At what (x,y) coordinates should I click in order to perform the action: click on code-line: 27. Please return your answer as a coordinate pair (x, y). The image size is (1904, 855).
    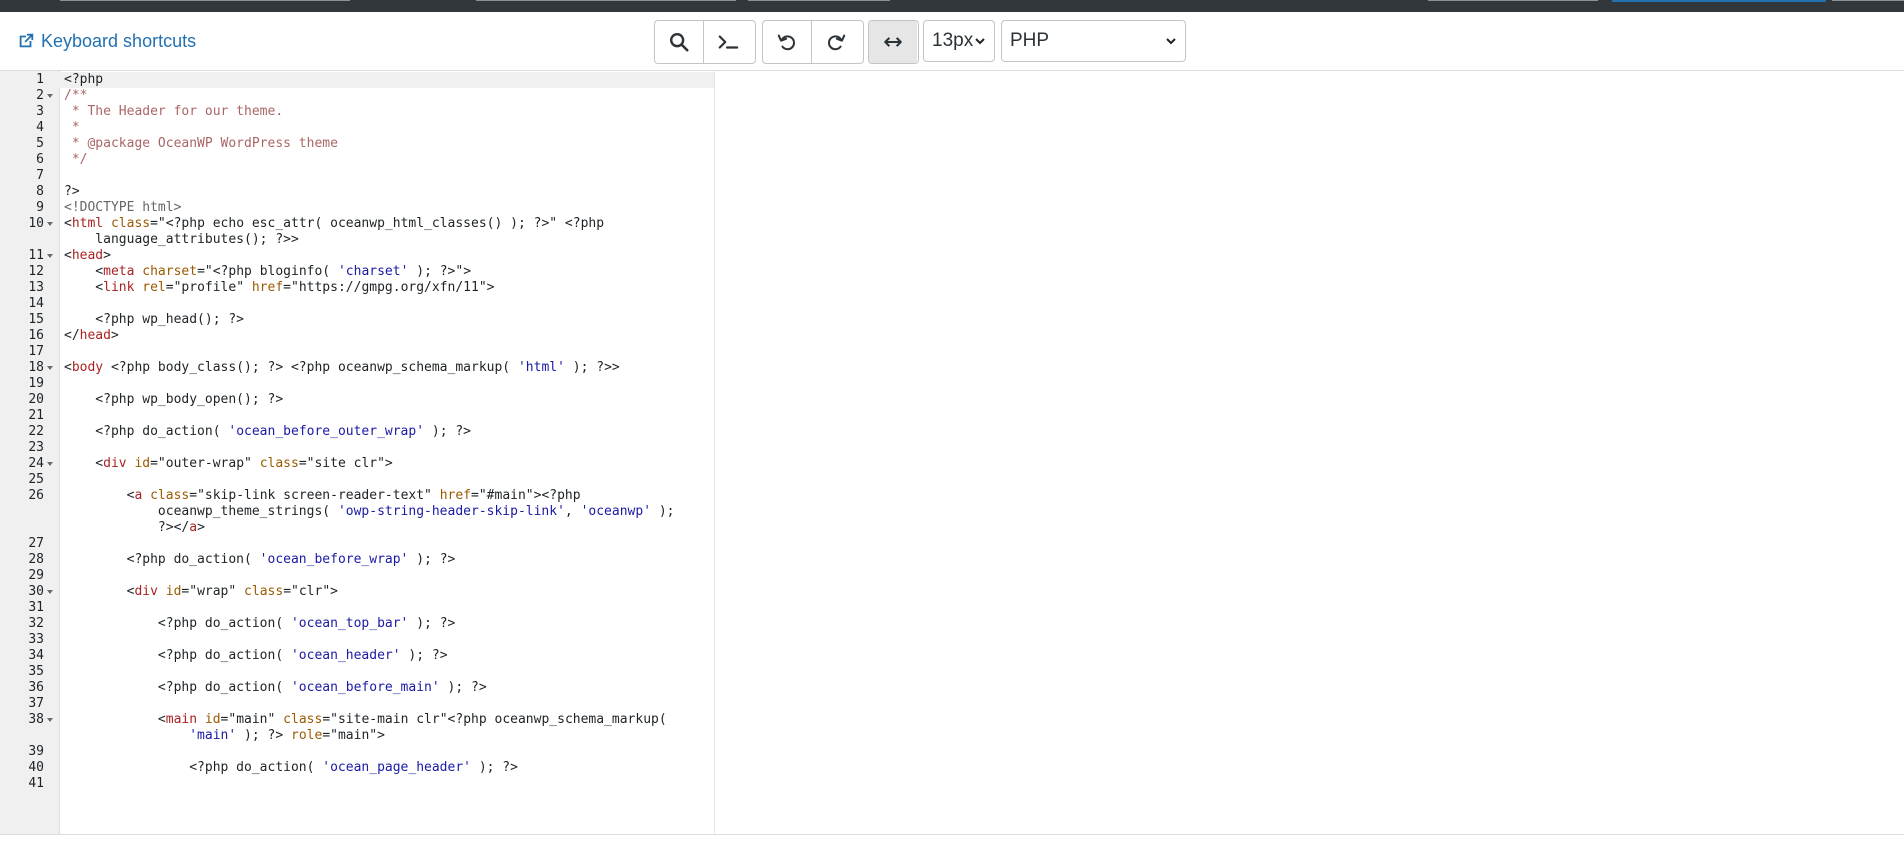
    Looking at the image, I should click on (357, 544).